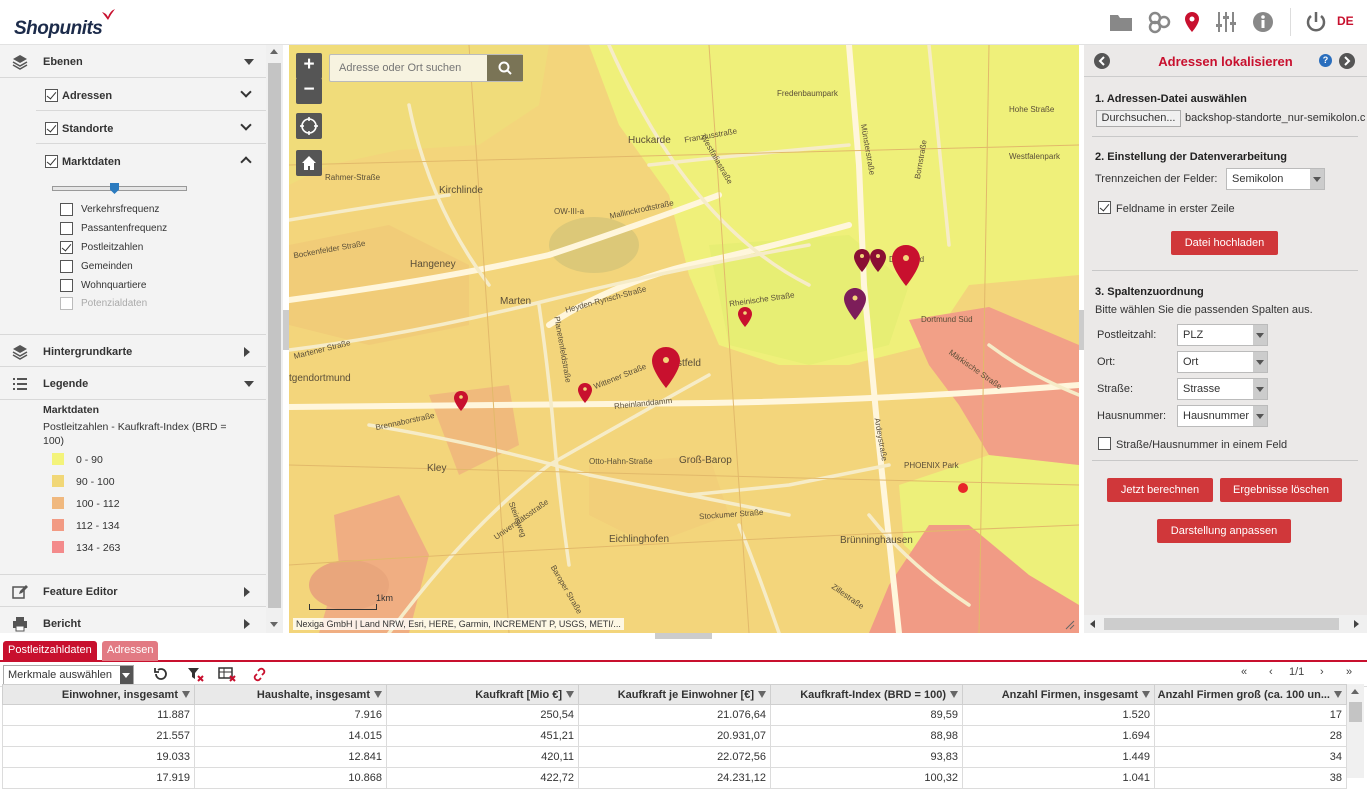 The width and height of the screenshot is (1367, 789). I want to click on clear-results-button: Ergebnisse löschen, so click(1281, 490).